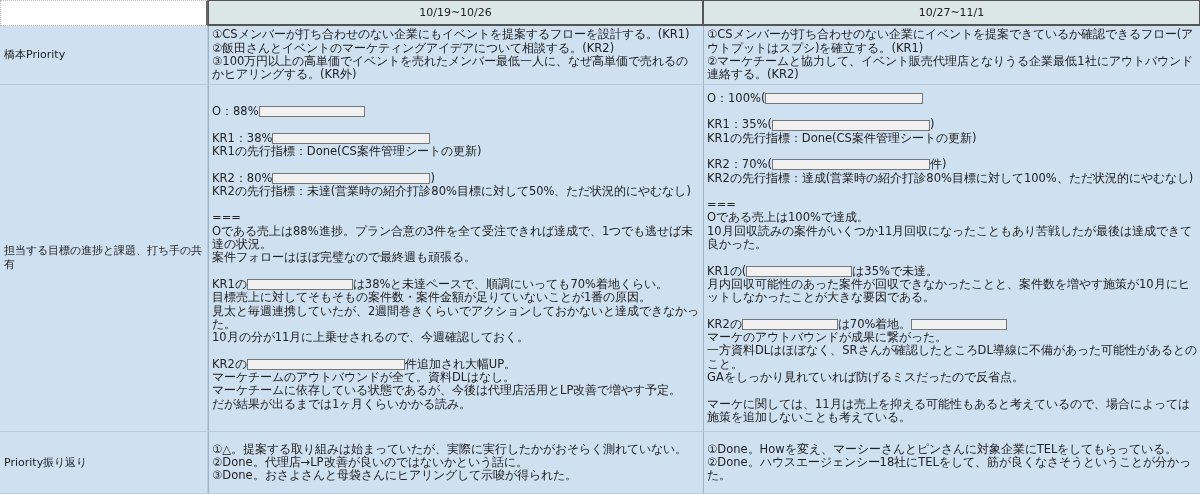 The width and height of the screenshot is (1200, 494). I want to click on cell-text: ②Done。ハウスエージェンシー18社にTELをして、筋が良くなさそうということが分かった。, so click(949, 469).